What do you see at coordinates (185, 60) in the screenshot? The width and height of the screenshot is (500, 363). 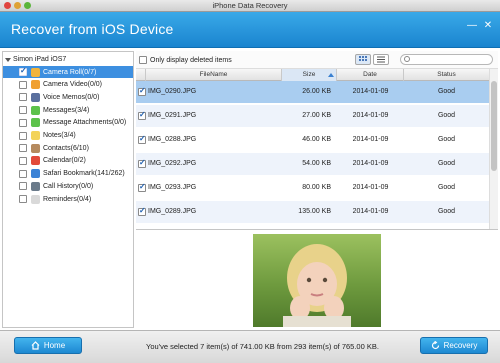 I see `only-deleted-option: Only display deleted items` at bounding box center [185, 60].